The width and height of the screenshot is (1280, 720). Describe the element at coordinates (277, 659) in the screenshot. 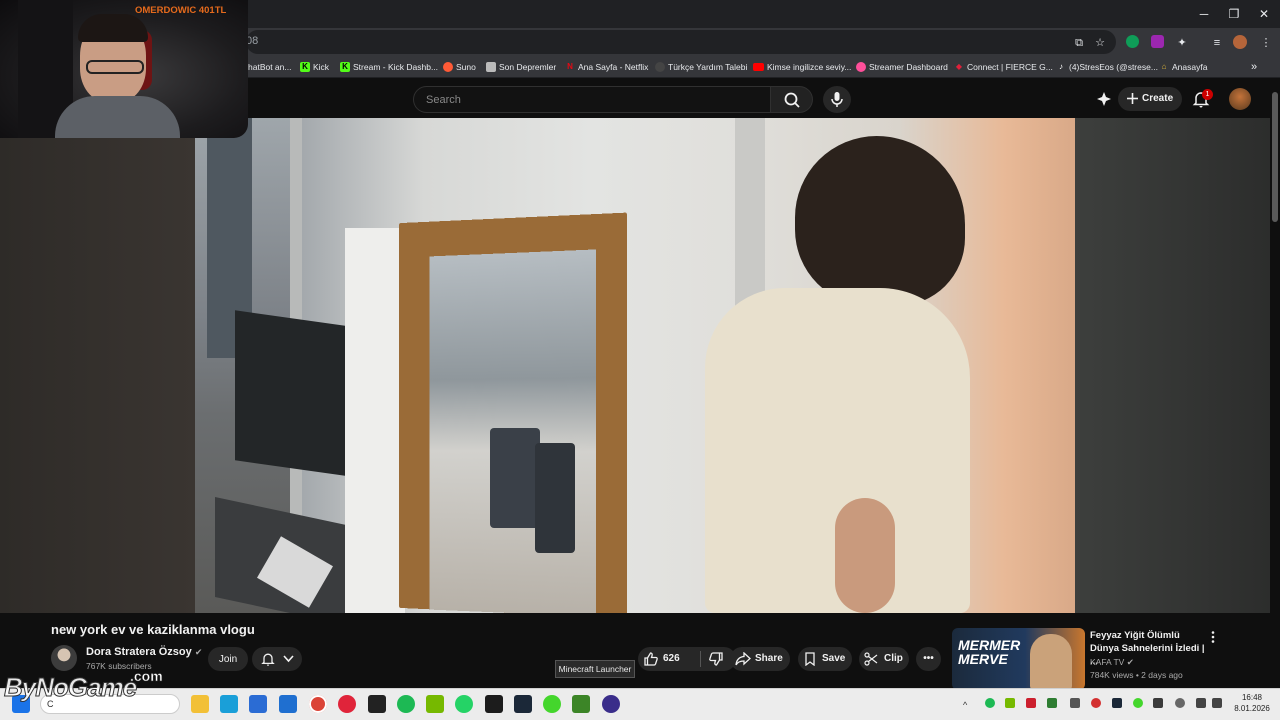

I see `subscription-bell-button` at that location.